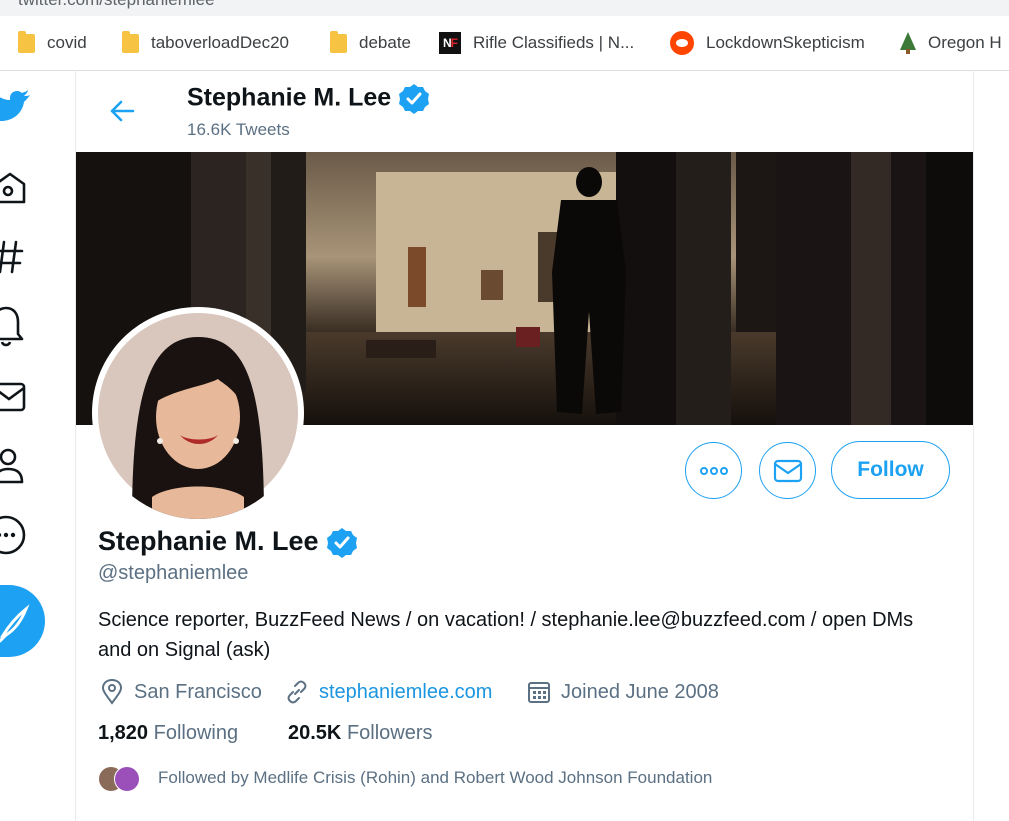  Describe the element at coordinates (15, 188) in the screenshot. I see `home-icon` at that location.